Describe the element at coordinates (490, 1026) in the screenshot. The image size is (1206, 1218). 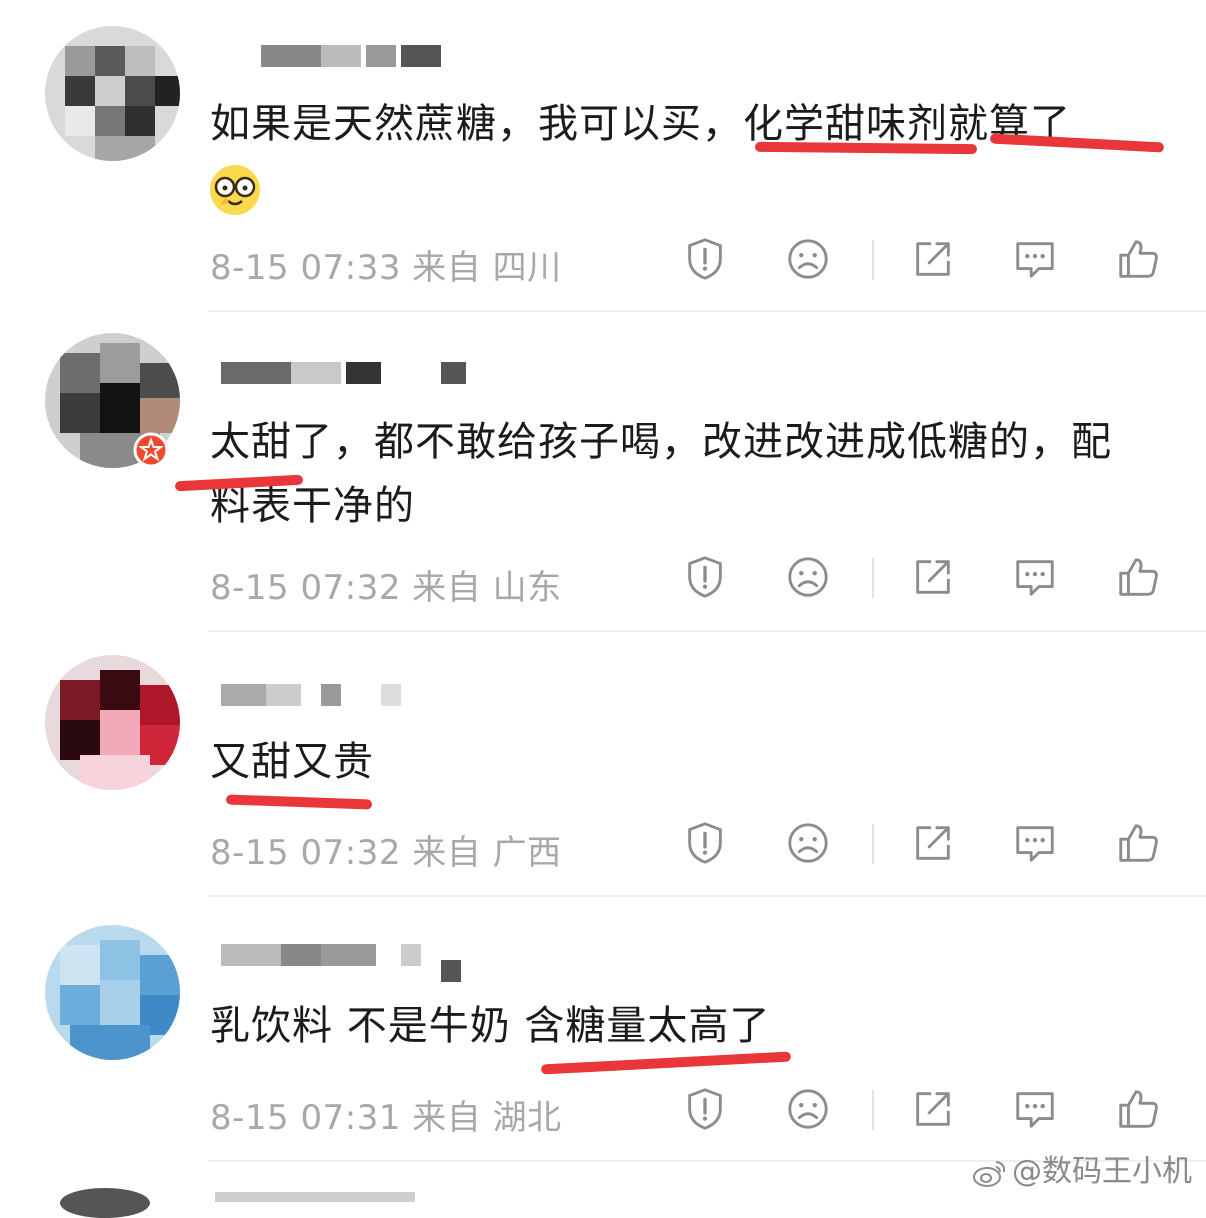
I see `comment-text-content: 乳饮料 不是牛奶 含糖量太高了` at that location.